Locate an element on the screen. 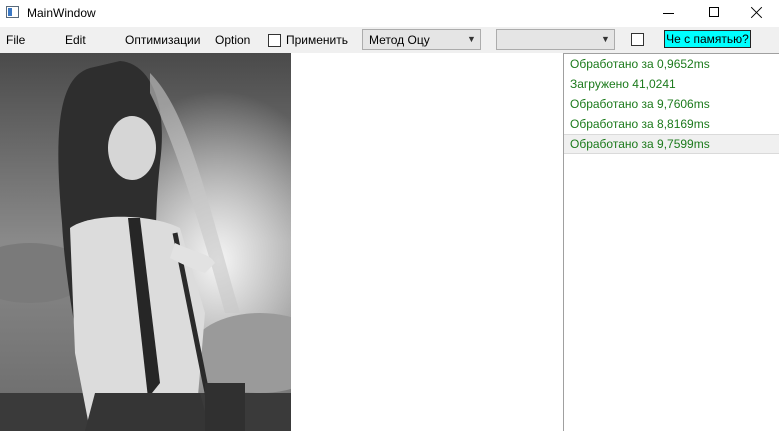 This screenshot has width=779, height=431. extra-checkbox is located at coordinates (637, 39).